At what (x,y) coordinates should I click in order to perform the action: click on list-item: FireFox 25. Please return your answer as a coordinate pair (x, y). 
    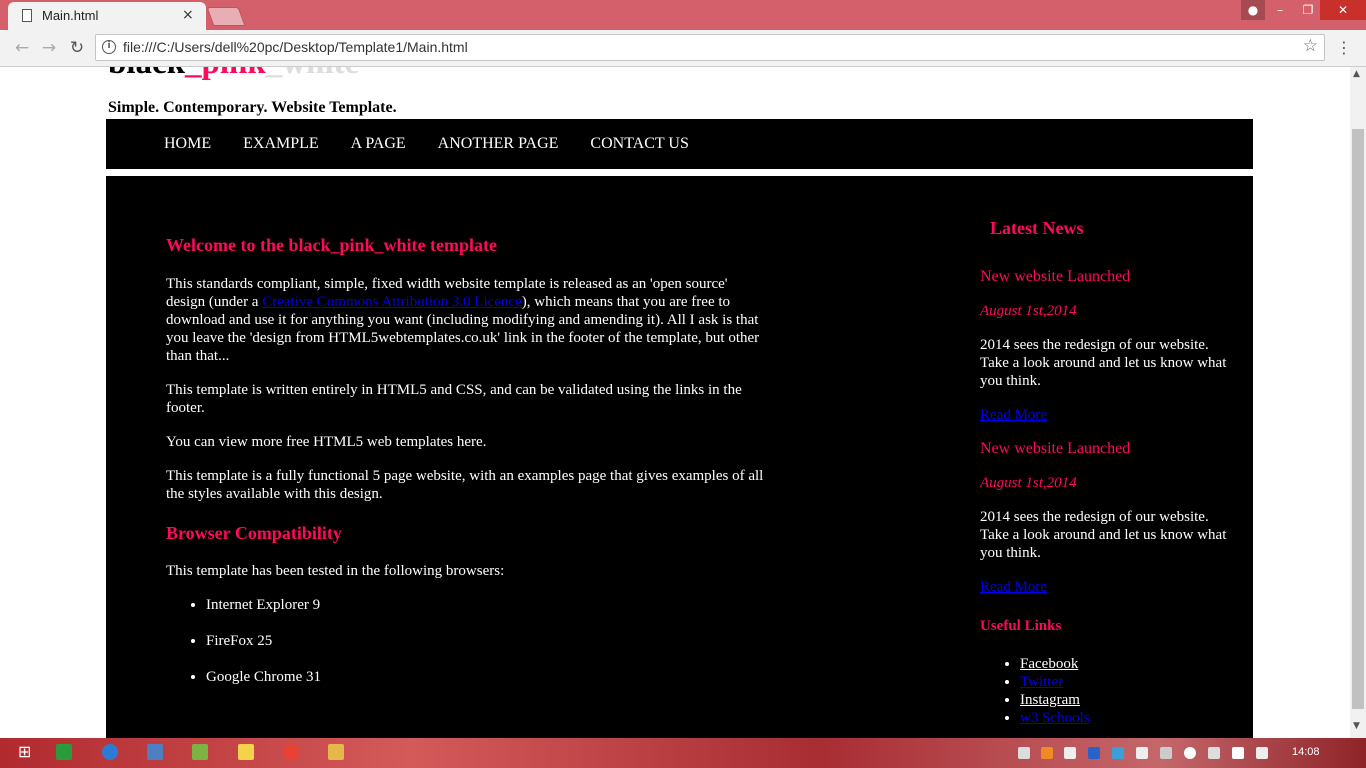
    Looking at the image, I should click on (263, 650).